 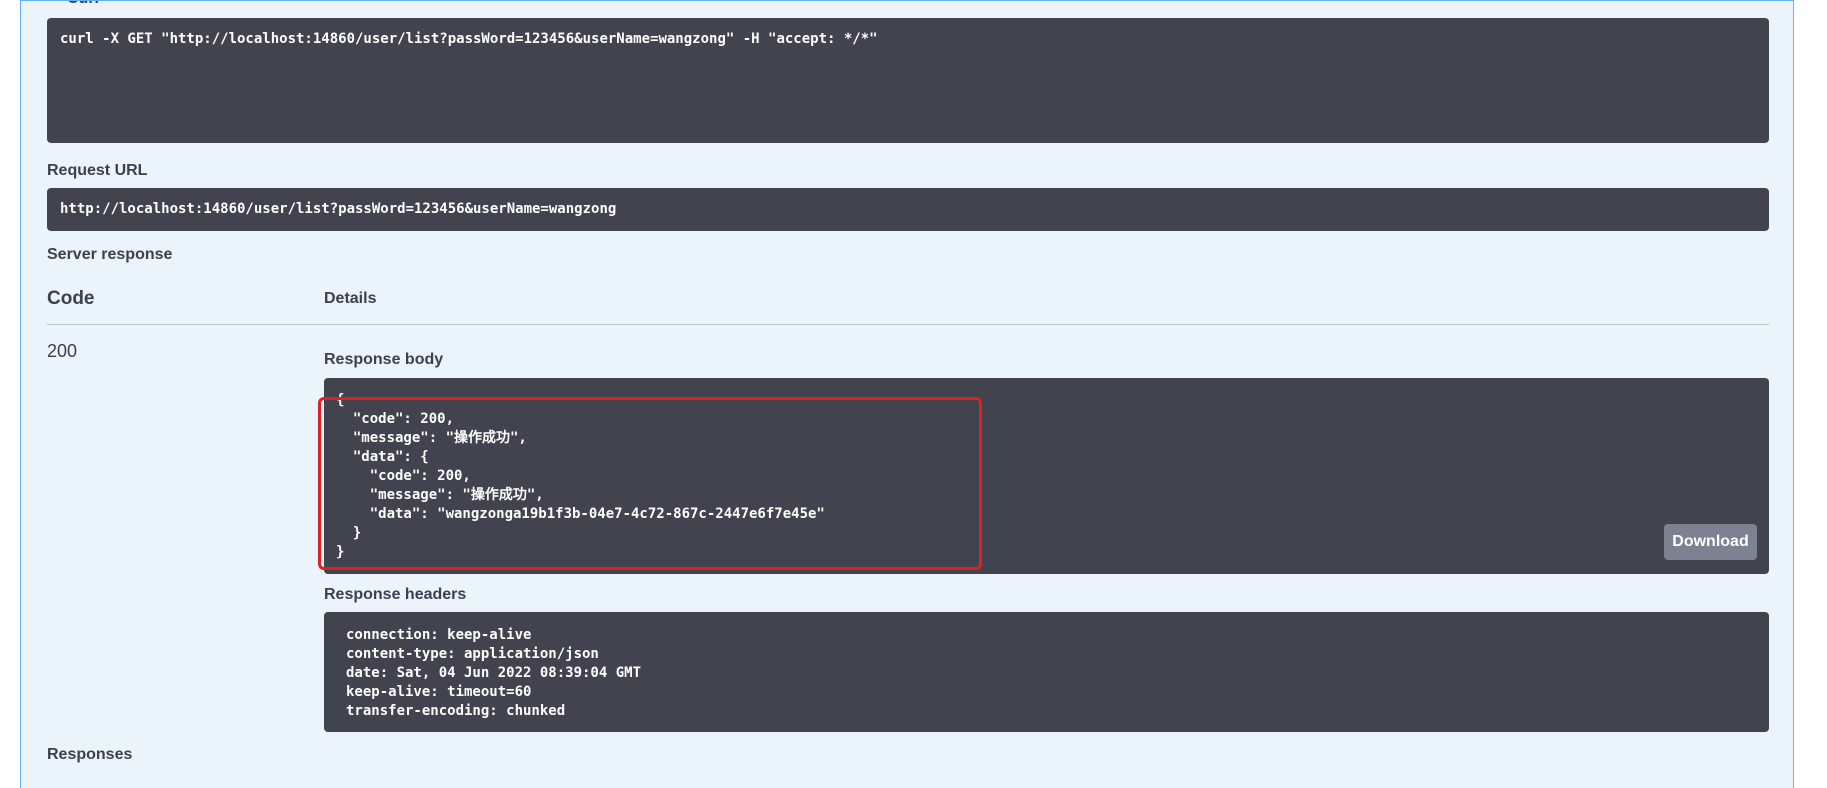 What do you see at coordinates (83, 4) in the screenshot?
I see `curl-label: Curl` at bounding box center [83, 4].